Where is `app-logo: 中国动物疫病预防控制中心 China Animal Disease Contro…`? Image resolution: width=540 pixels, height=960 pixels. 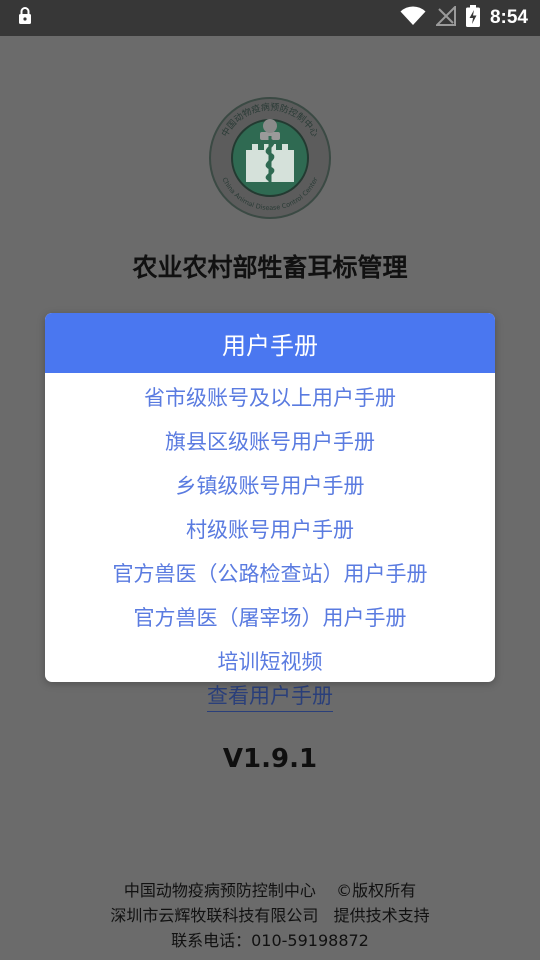 app-logo: 中国动物疫病预防控制中心 China Animal Disease Contro… is located at coordinates (270, 158).